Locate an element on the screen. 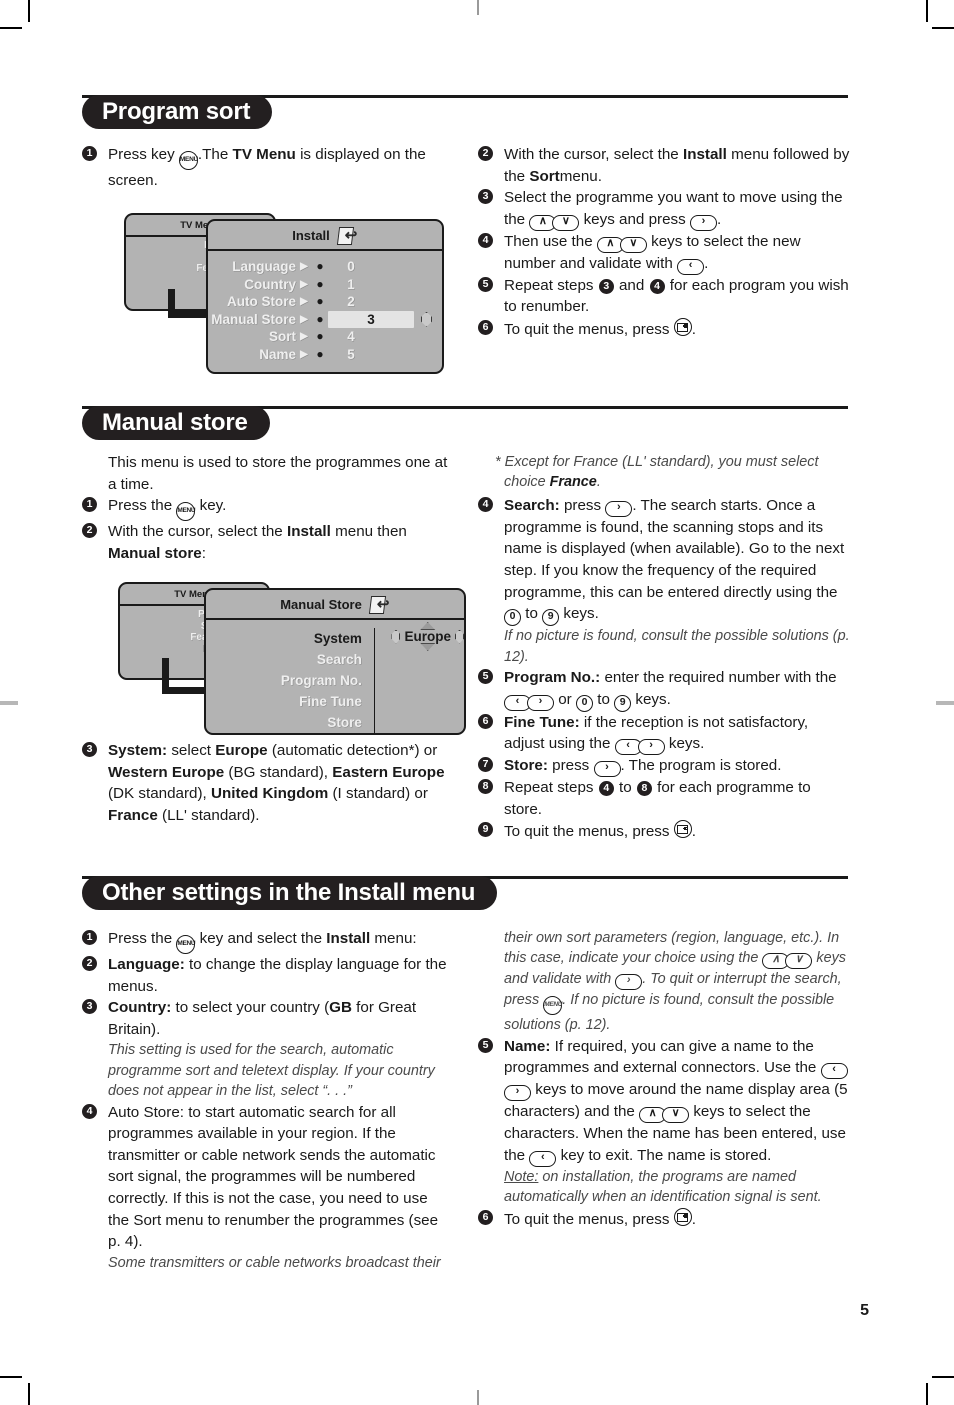 This screenshot has width=954, height=1405. manual-store-item: Program No. is located at coordinates (284, 680).